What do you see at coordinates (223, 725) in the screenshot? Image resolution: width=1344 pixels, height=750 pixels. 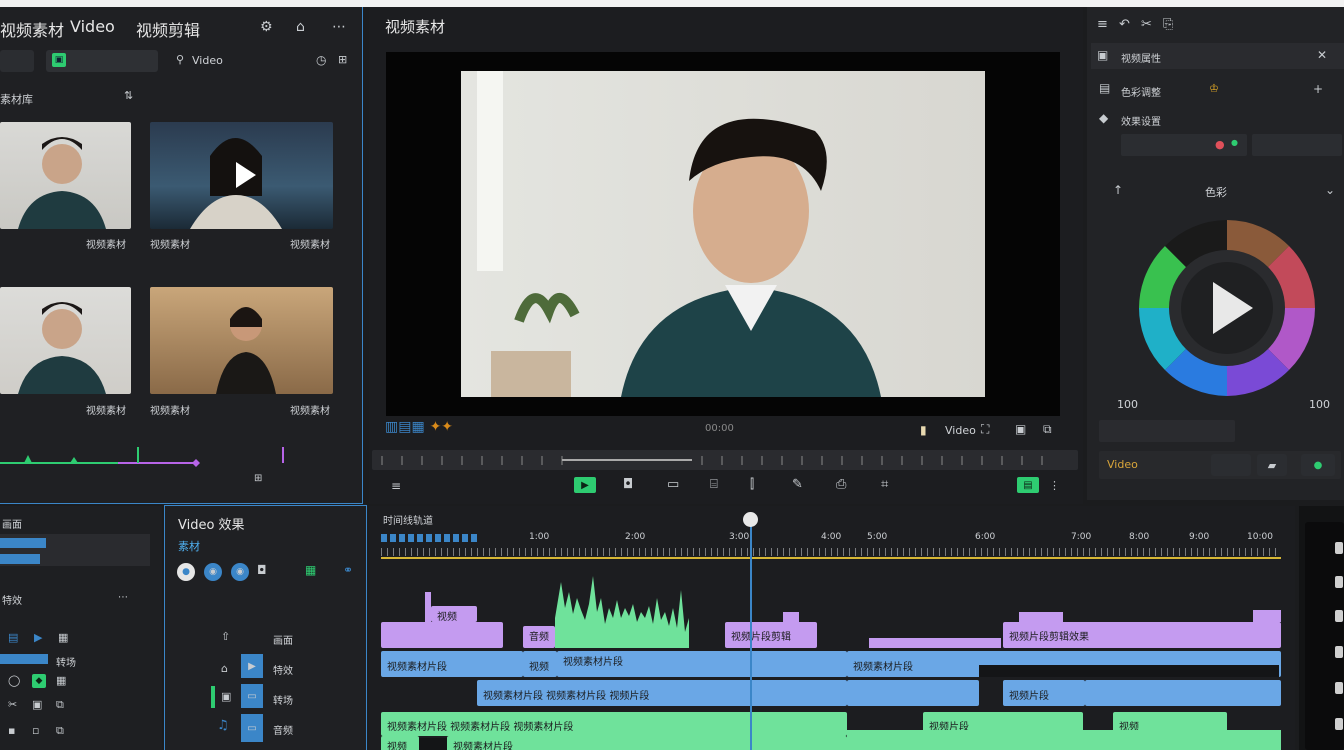 I see `music-icon: ♫` at bounding box center [223, 725].